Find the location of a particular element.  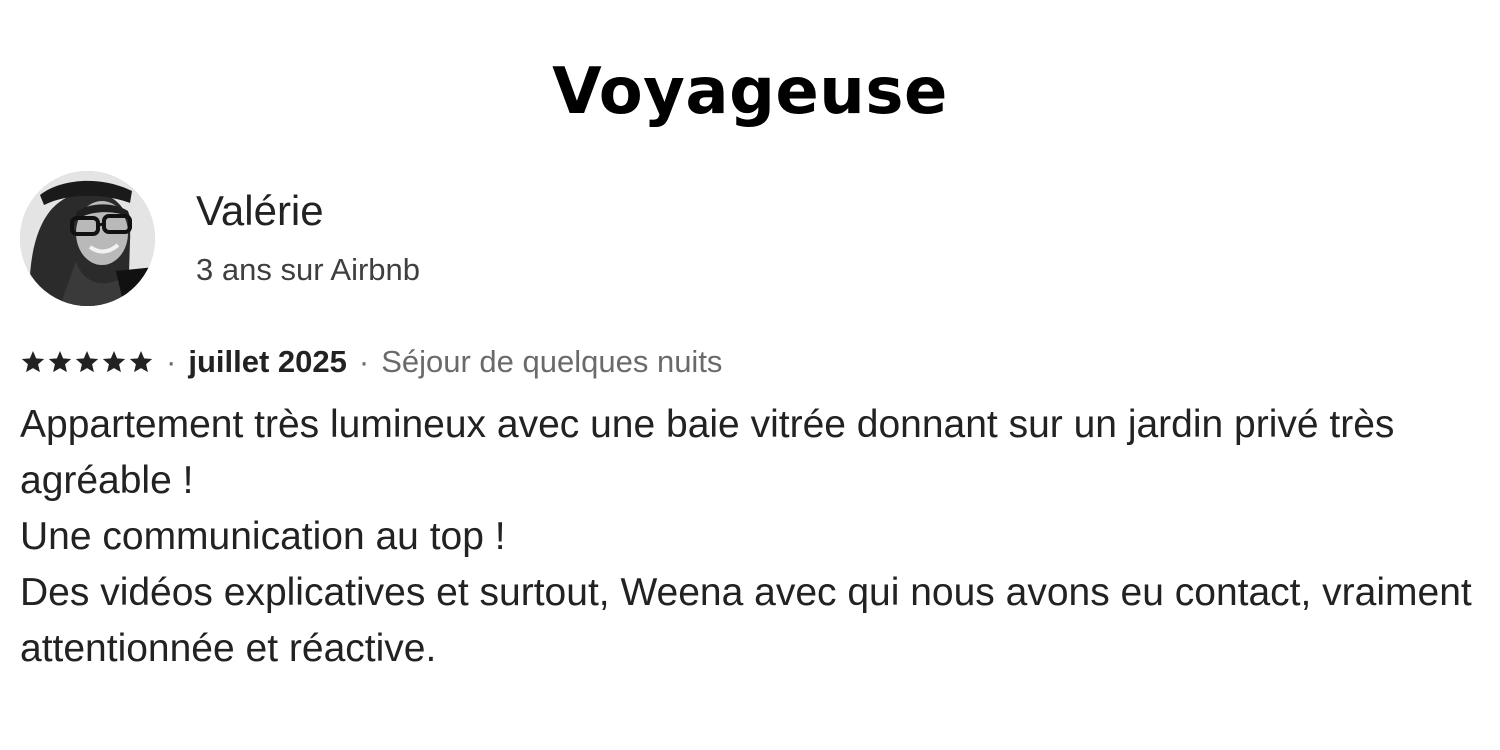

avatar is located at coordinates (87, 238).